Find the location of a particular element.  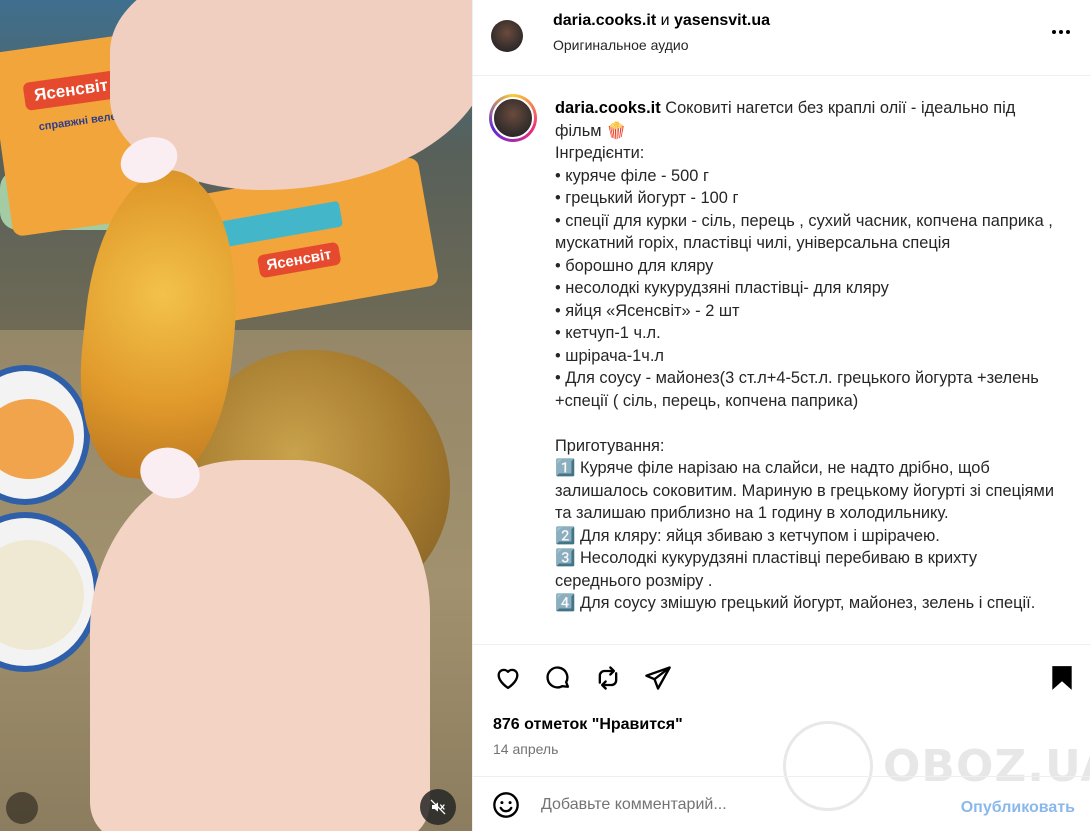

repost-icon is located at coordinates (608, 678).